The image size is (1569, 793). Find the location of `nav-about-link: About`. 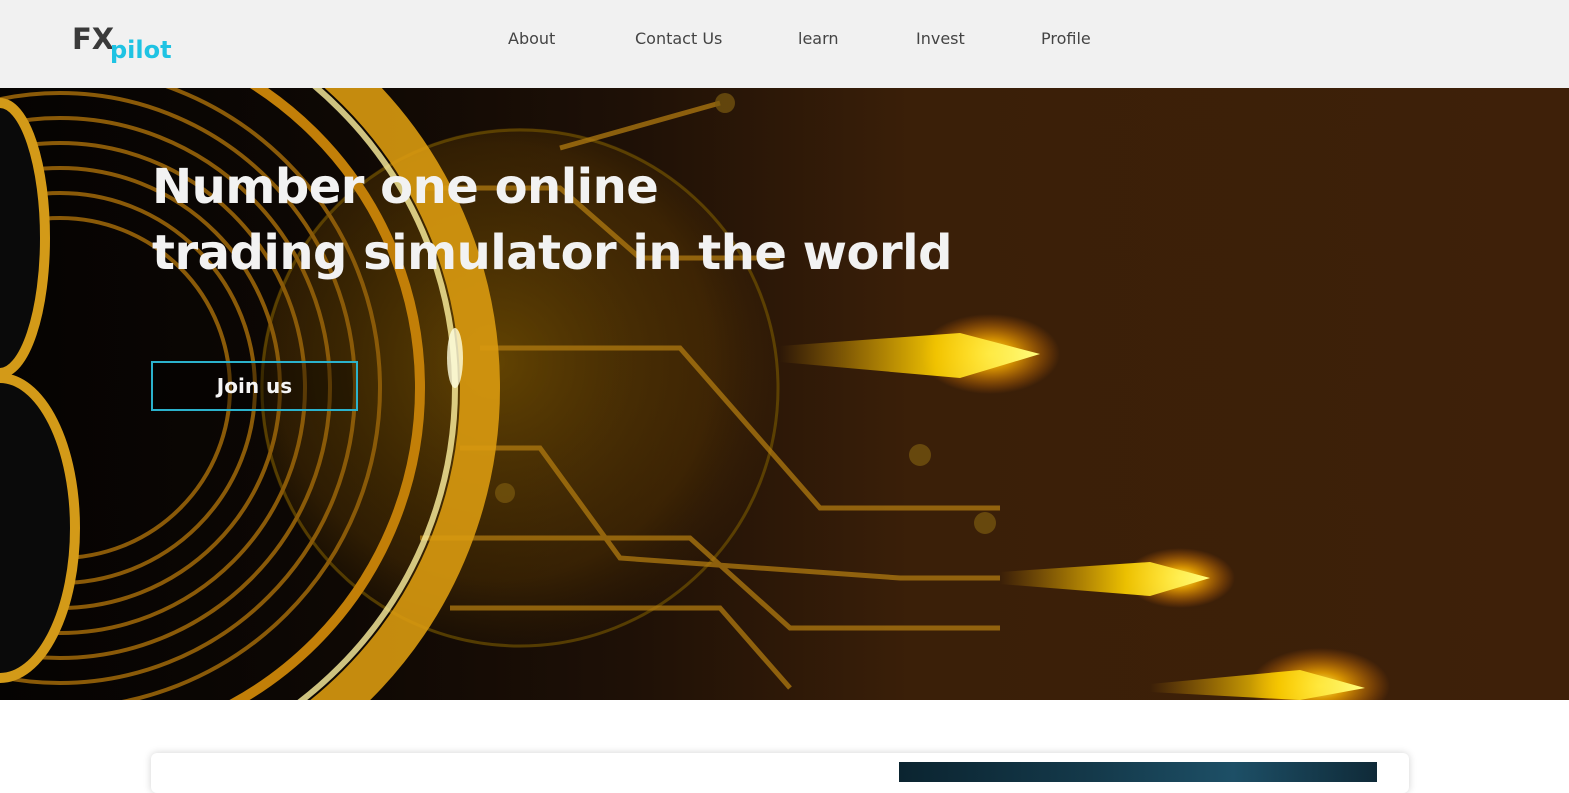

nav-about-link: About is located at coordinates (531, 38).